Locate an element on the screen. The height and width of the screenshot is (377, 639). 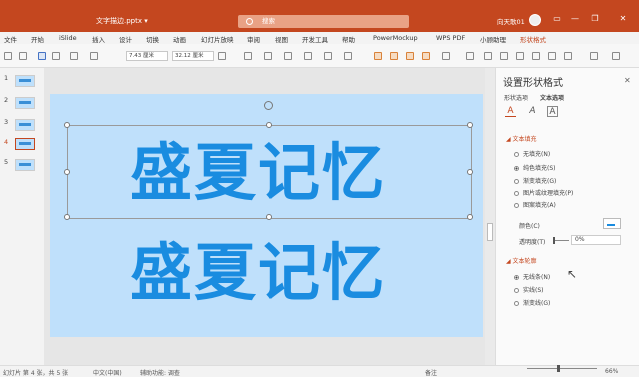
restore-button: ❐ is located at coordinates (595, 19).